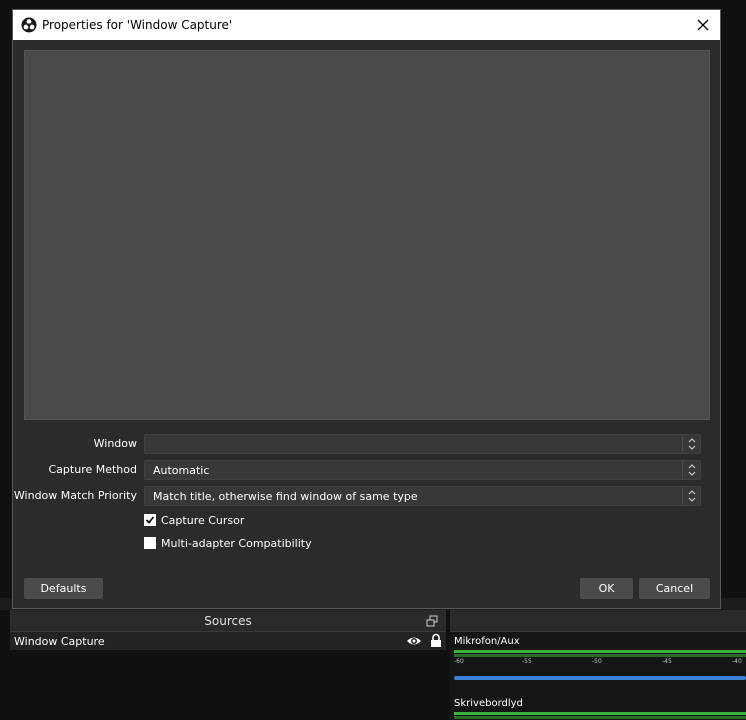 The height and width of the screenshot is (720, 746). I want to click on meter-tick-label: -45, so click(667, 661).